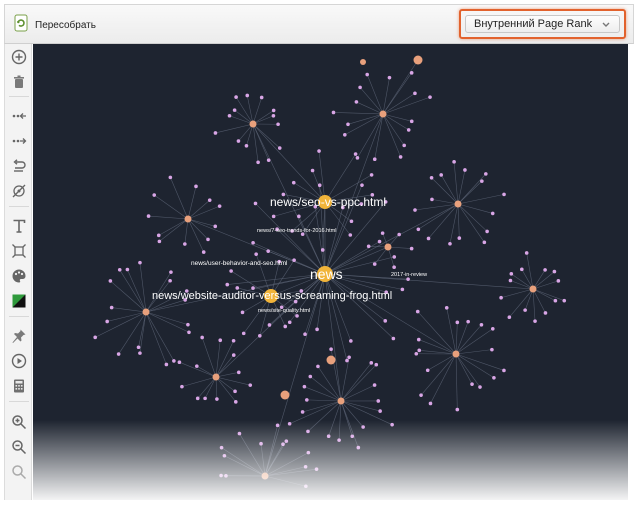 The height and width of the screenshot is (505, 640). I want to click on zoom-in-icon, so click(19, 422).